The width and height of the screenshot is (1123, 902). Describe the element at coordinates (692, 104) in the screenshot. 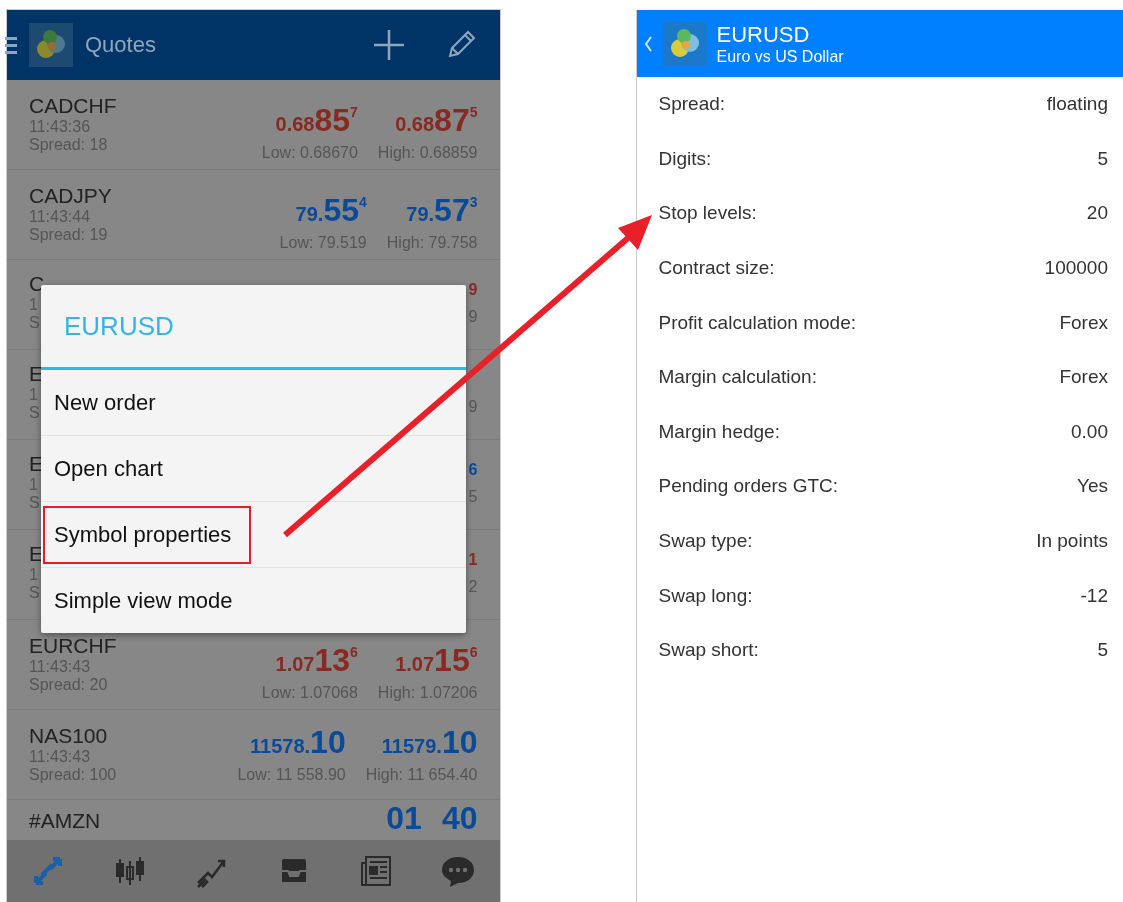

I see `property-label: Spread:` at that location.